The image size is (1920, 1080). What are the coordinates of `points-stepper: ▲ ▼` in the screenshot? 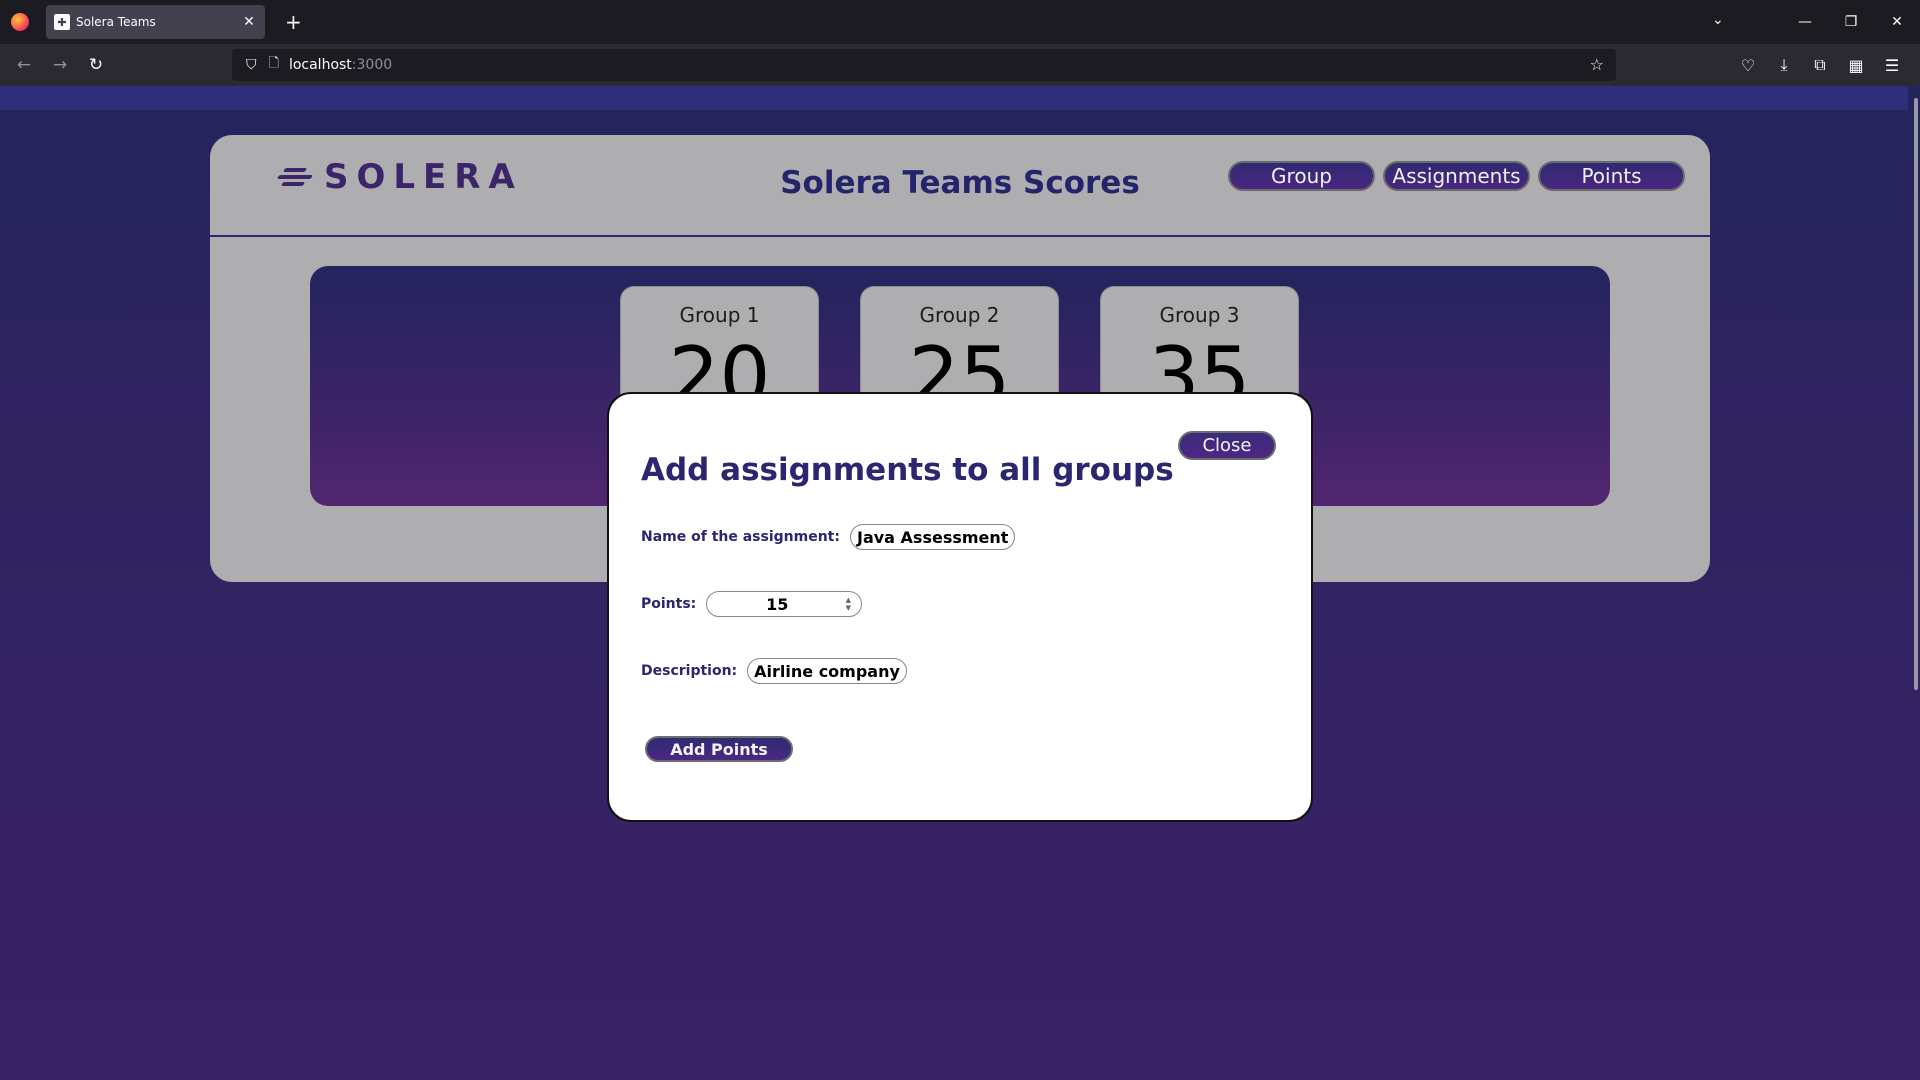 It's located at (848, 604).